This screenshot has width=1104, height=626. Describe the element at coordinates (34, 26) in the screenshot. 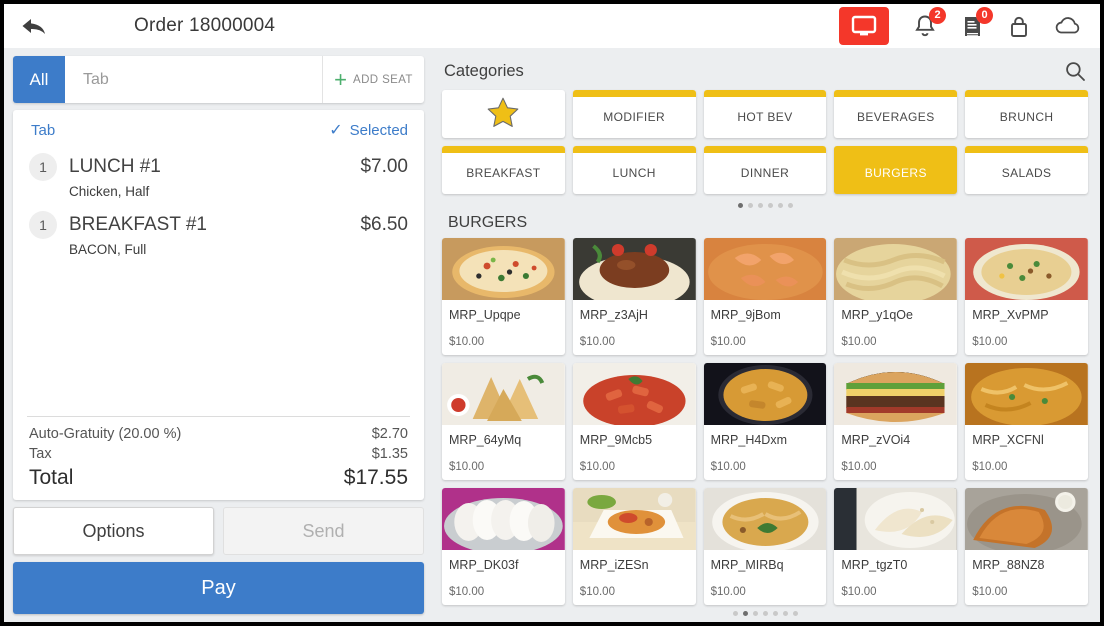

I see `back-arrow-icon` at that location.